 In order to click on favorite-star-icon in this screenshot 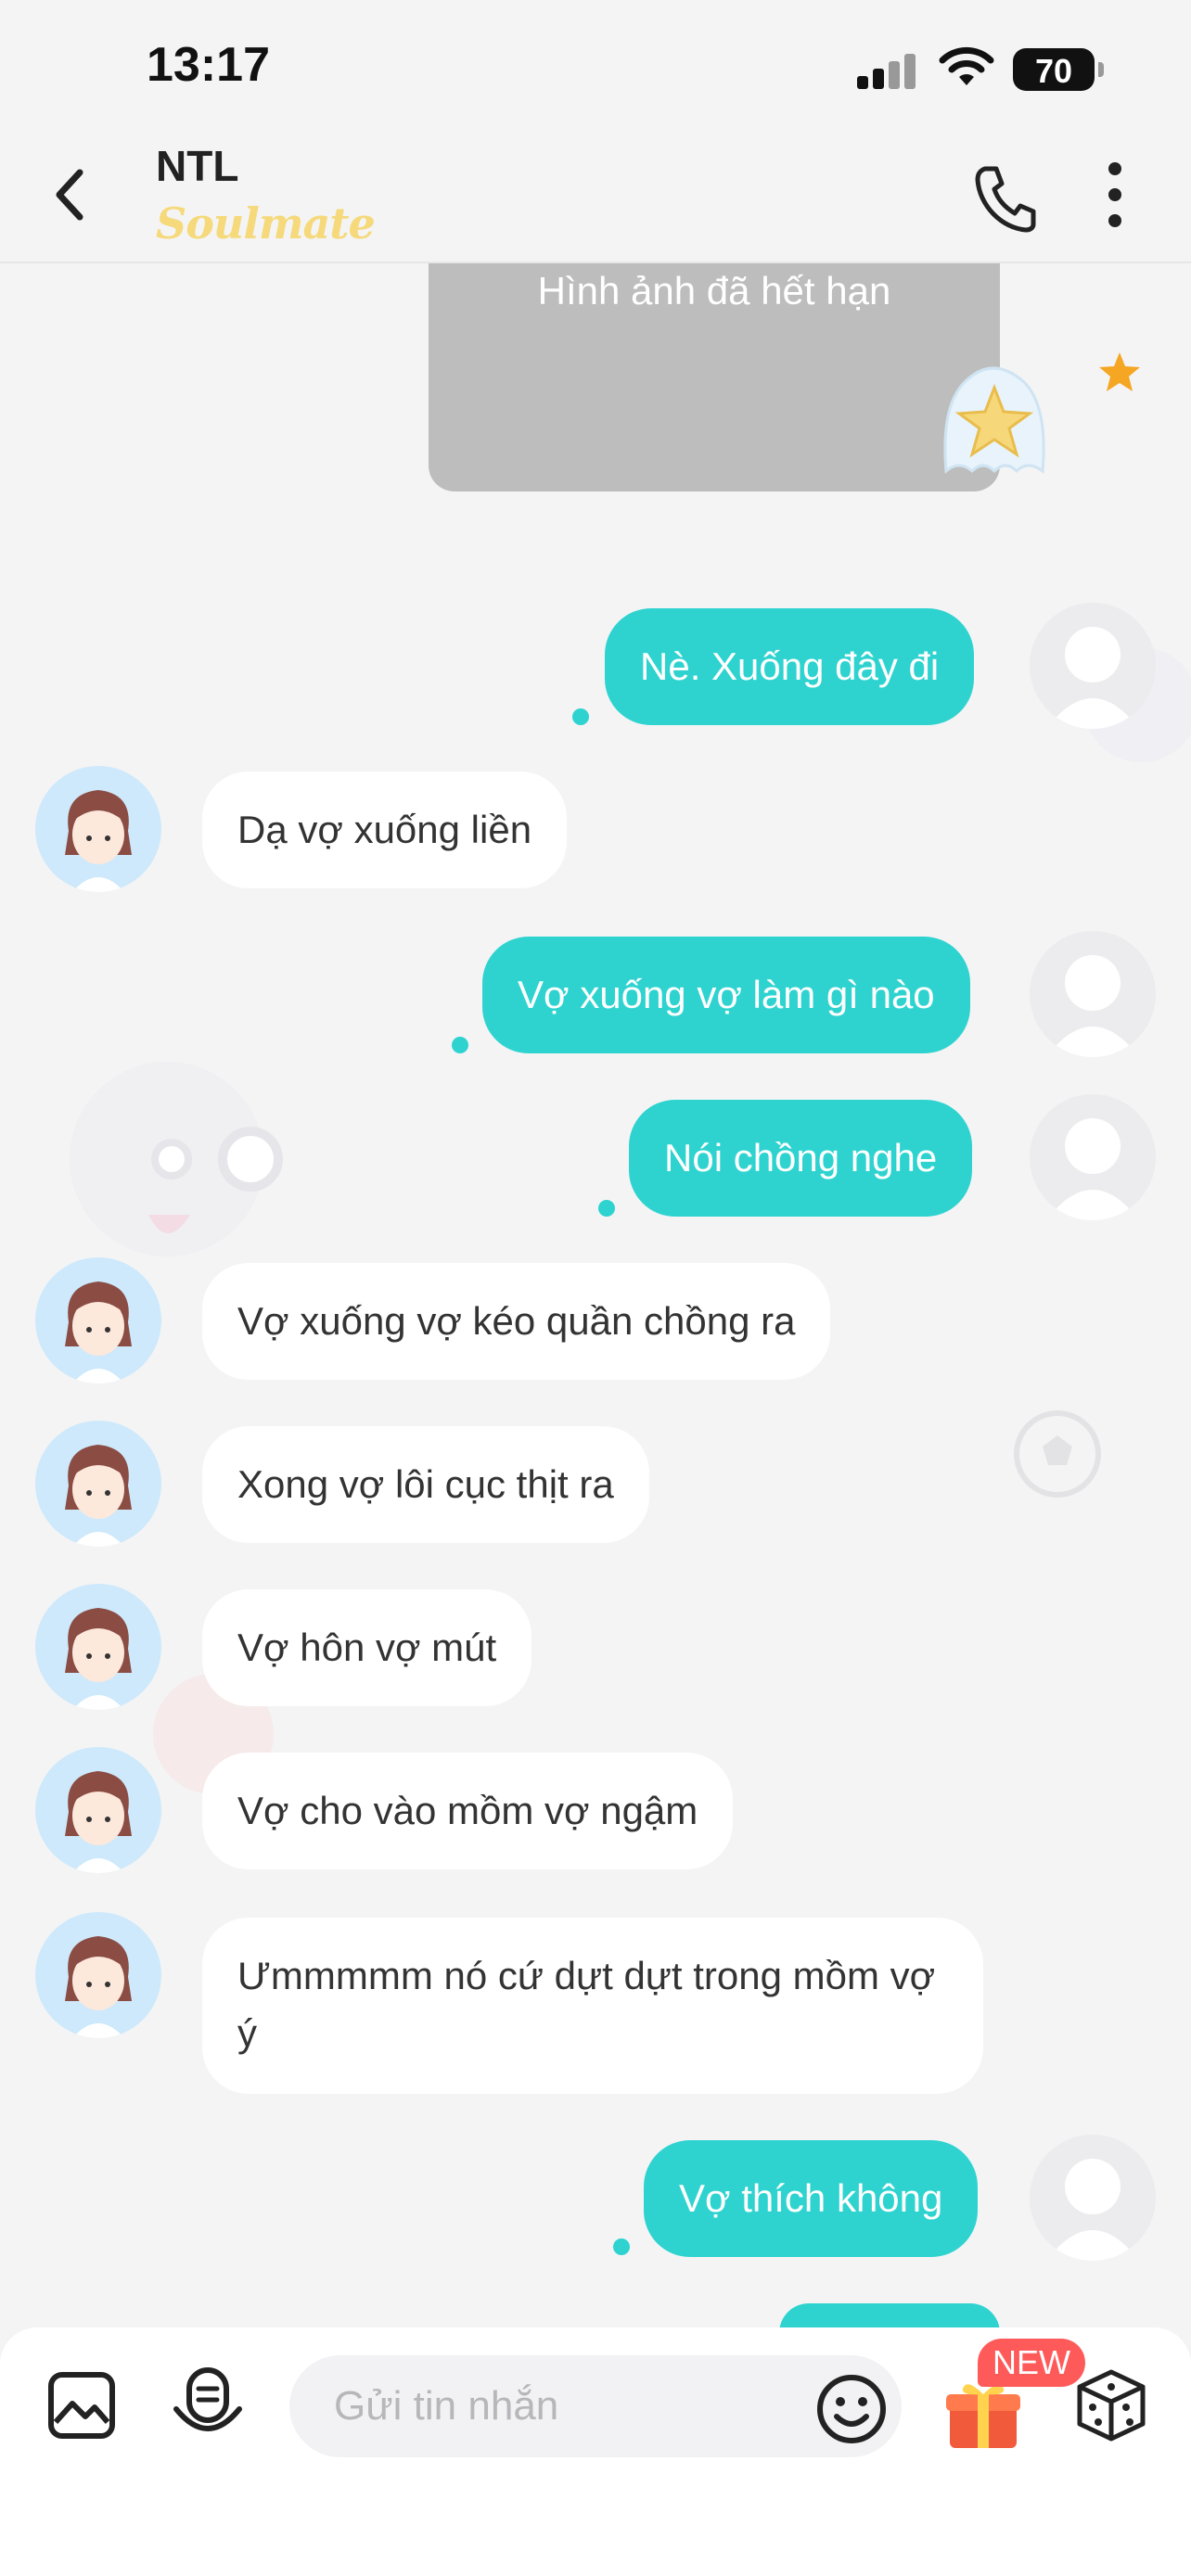, I will do `click(1119, 372)`.